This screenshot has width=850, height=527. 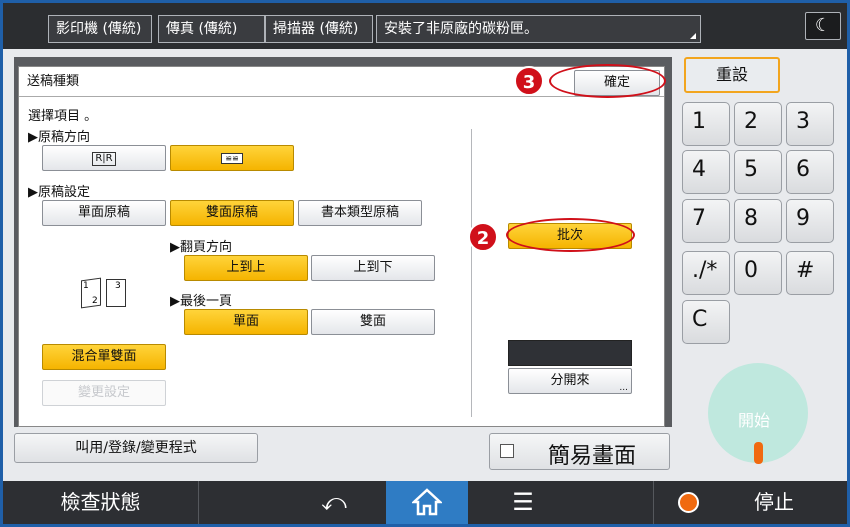 I want to click on moon-icon: ☾, so click(x=823, y=26).